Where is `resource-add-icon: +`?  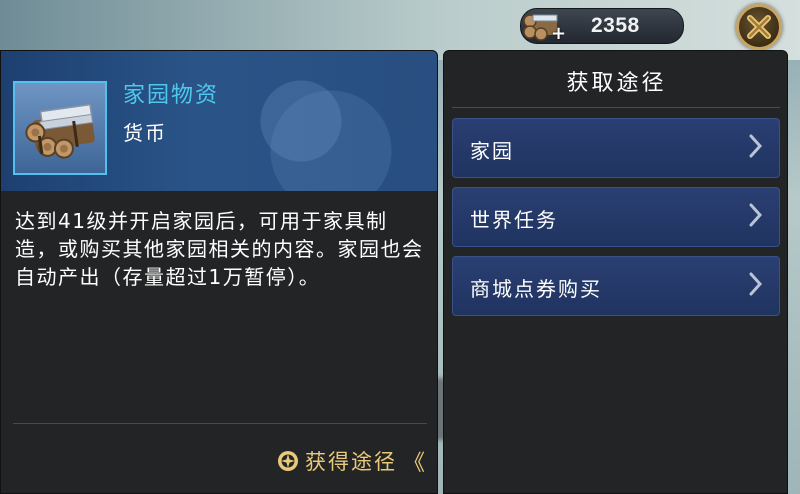 resource-add-icon: + is located at coordinates (558, 34).